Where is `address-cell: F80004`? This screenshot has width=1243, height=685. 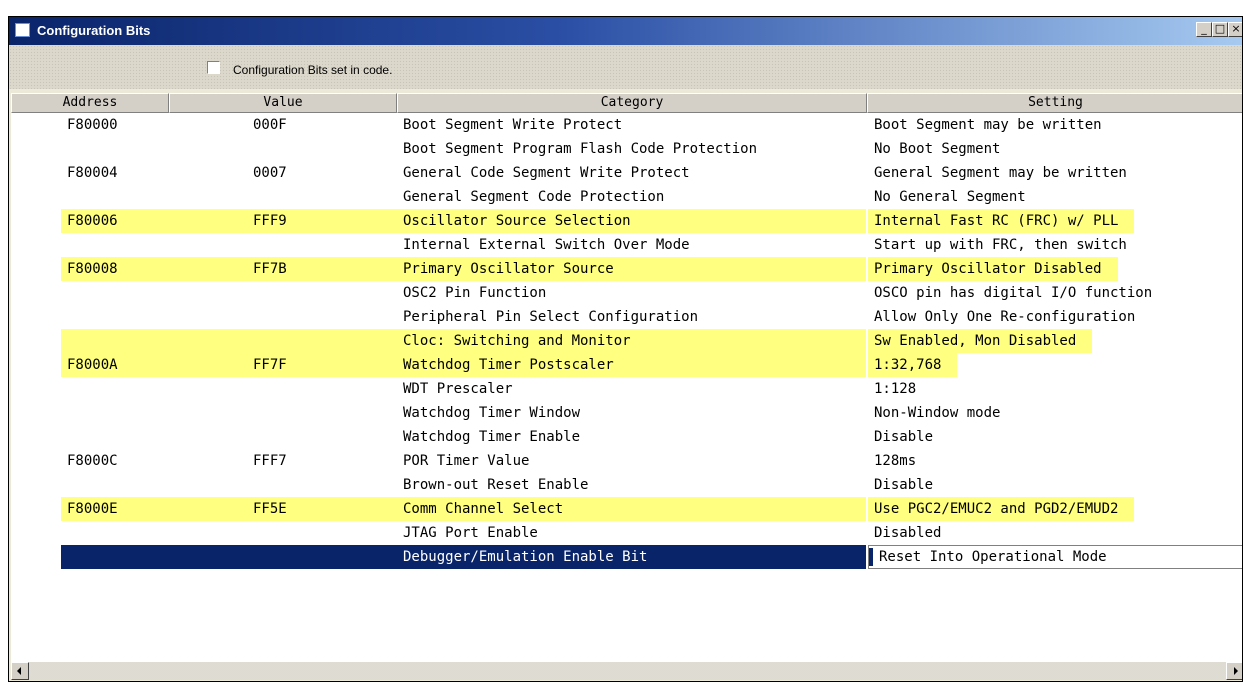
address-cell: F80004 is located at coordinates (92, 173).